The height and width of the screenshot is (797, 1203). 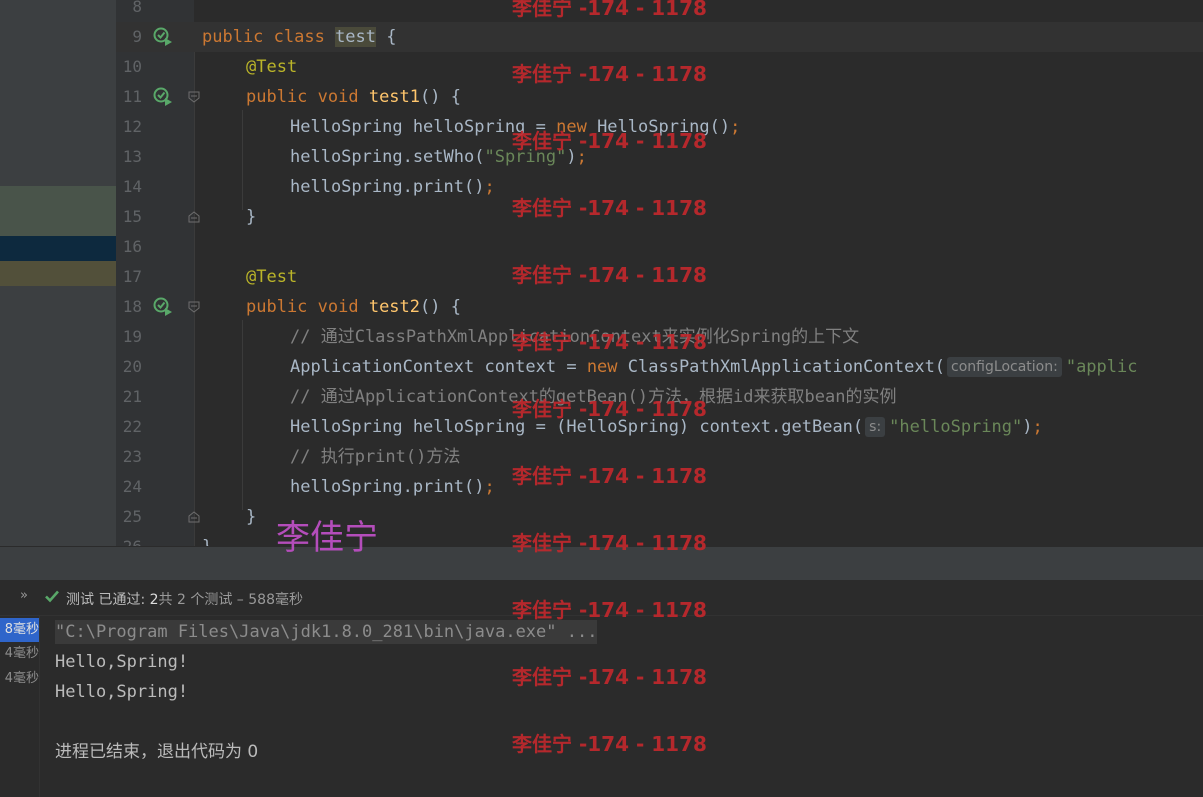 What do you see at coordinates (132, 66) in the screenshot?
I see `line-number: 10` at bounding box center [132, 66].